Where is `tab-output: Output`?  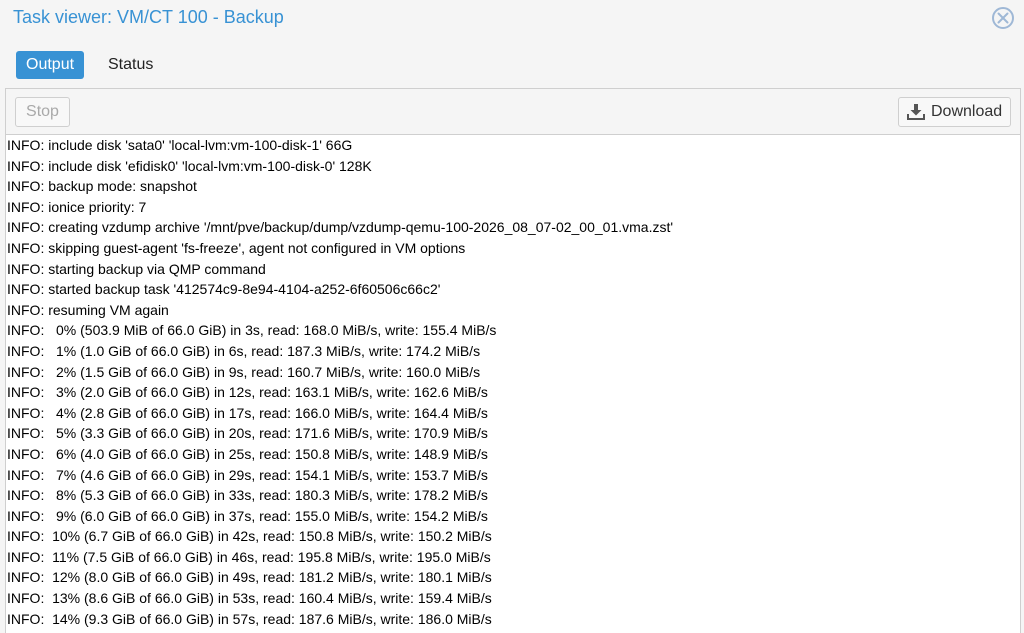 tab-output: Output is located at coordinates (50, 65).